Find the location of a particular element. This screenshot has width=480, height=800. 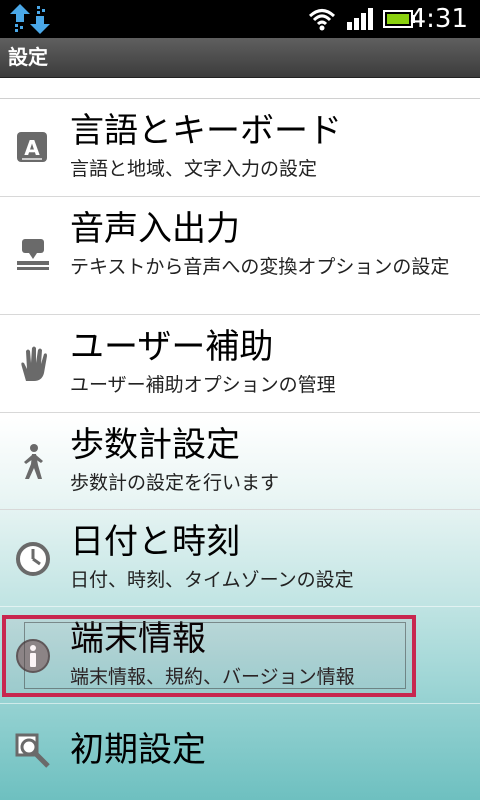

keyboard-a-icon: A is located at coordinates (32, 147).